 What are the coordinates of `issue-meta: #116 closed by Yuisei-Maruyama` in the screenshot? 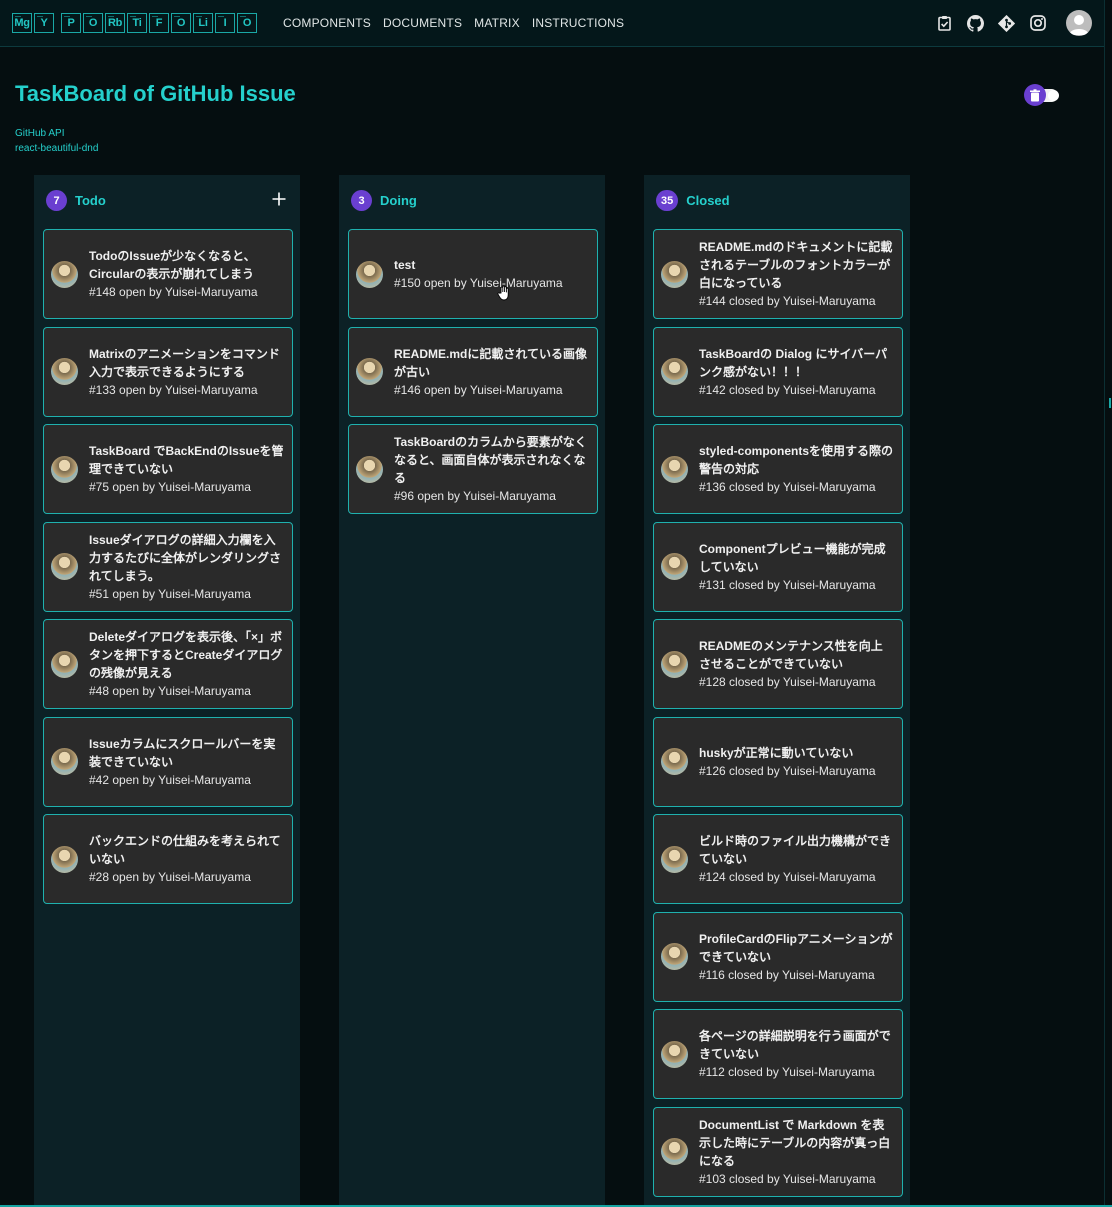 It's located at (787, 974).